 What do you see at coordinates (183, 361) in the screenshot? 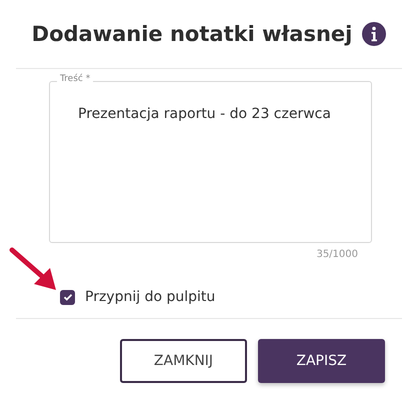
I see `close-button: ZAMKNIJ` at bounding box center [183, 361].